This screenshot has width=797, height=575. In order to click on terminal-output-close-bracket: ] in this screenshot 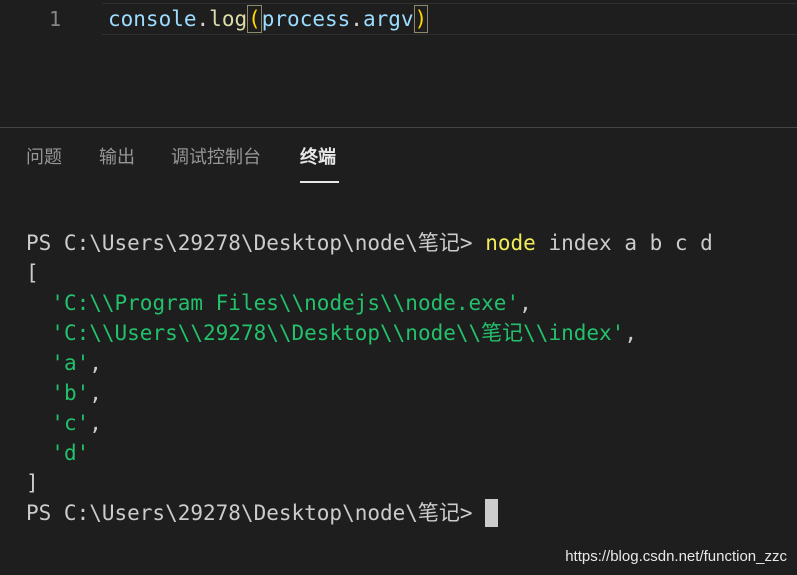, I will do `click(32, 483)`.